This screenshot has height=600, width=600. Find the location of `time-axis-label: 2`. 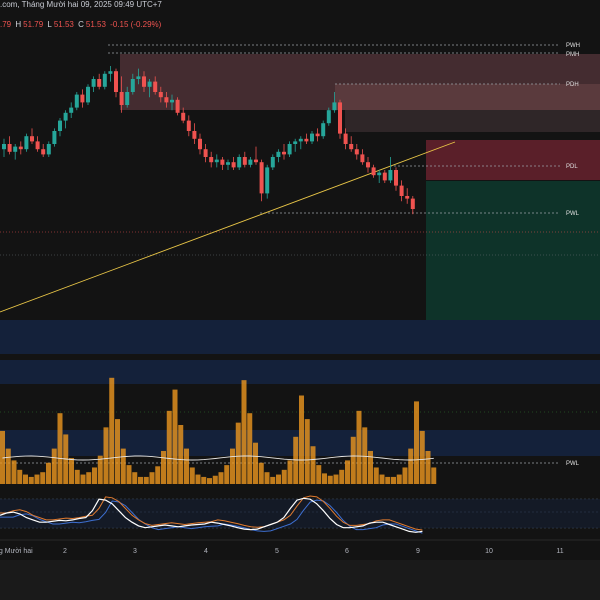

time-axis-label: 2 is located at coordinates (65, 551).